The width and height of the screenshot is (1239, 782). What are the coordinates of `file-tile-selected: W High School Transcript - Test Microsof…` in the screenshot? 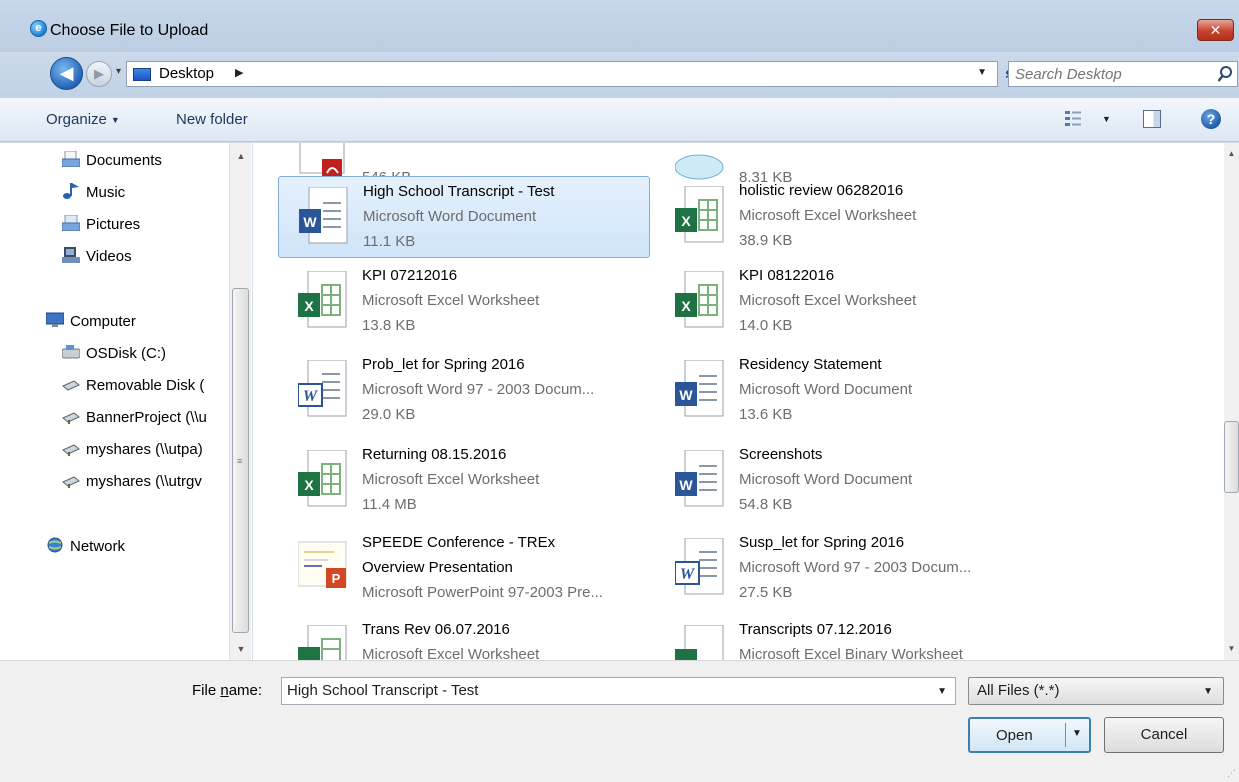 It's located at (464, 217).